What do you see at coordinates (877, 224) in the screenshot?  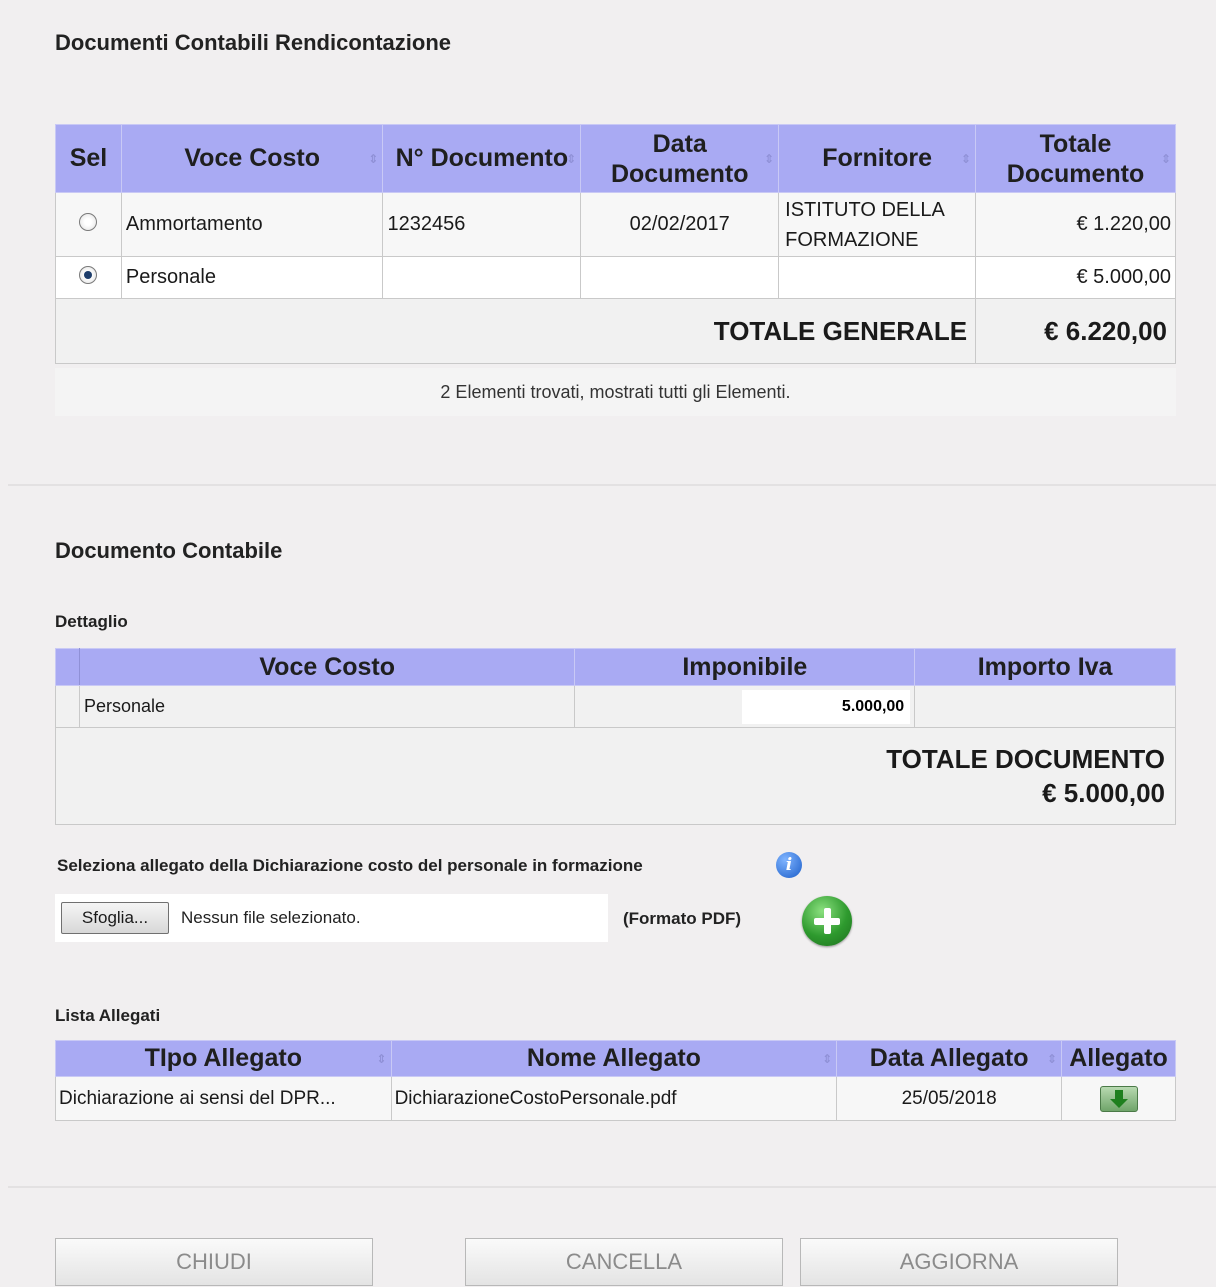 I see `cell-fornitore: ISTITUTO DELLA FORMAZIONE` at bounding box center [877, 224].